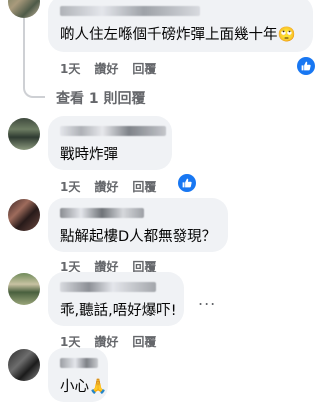 Image resolution: width=331 pixels, height=405 pixels. Describe the element at coordinates (89, 155) in the screenshot. I see `comment-text: 戰時炸彈` at that location.